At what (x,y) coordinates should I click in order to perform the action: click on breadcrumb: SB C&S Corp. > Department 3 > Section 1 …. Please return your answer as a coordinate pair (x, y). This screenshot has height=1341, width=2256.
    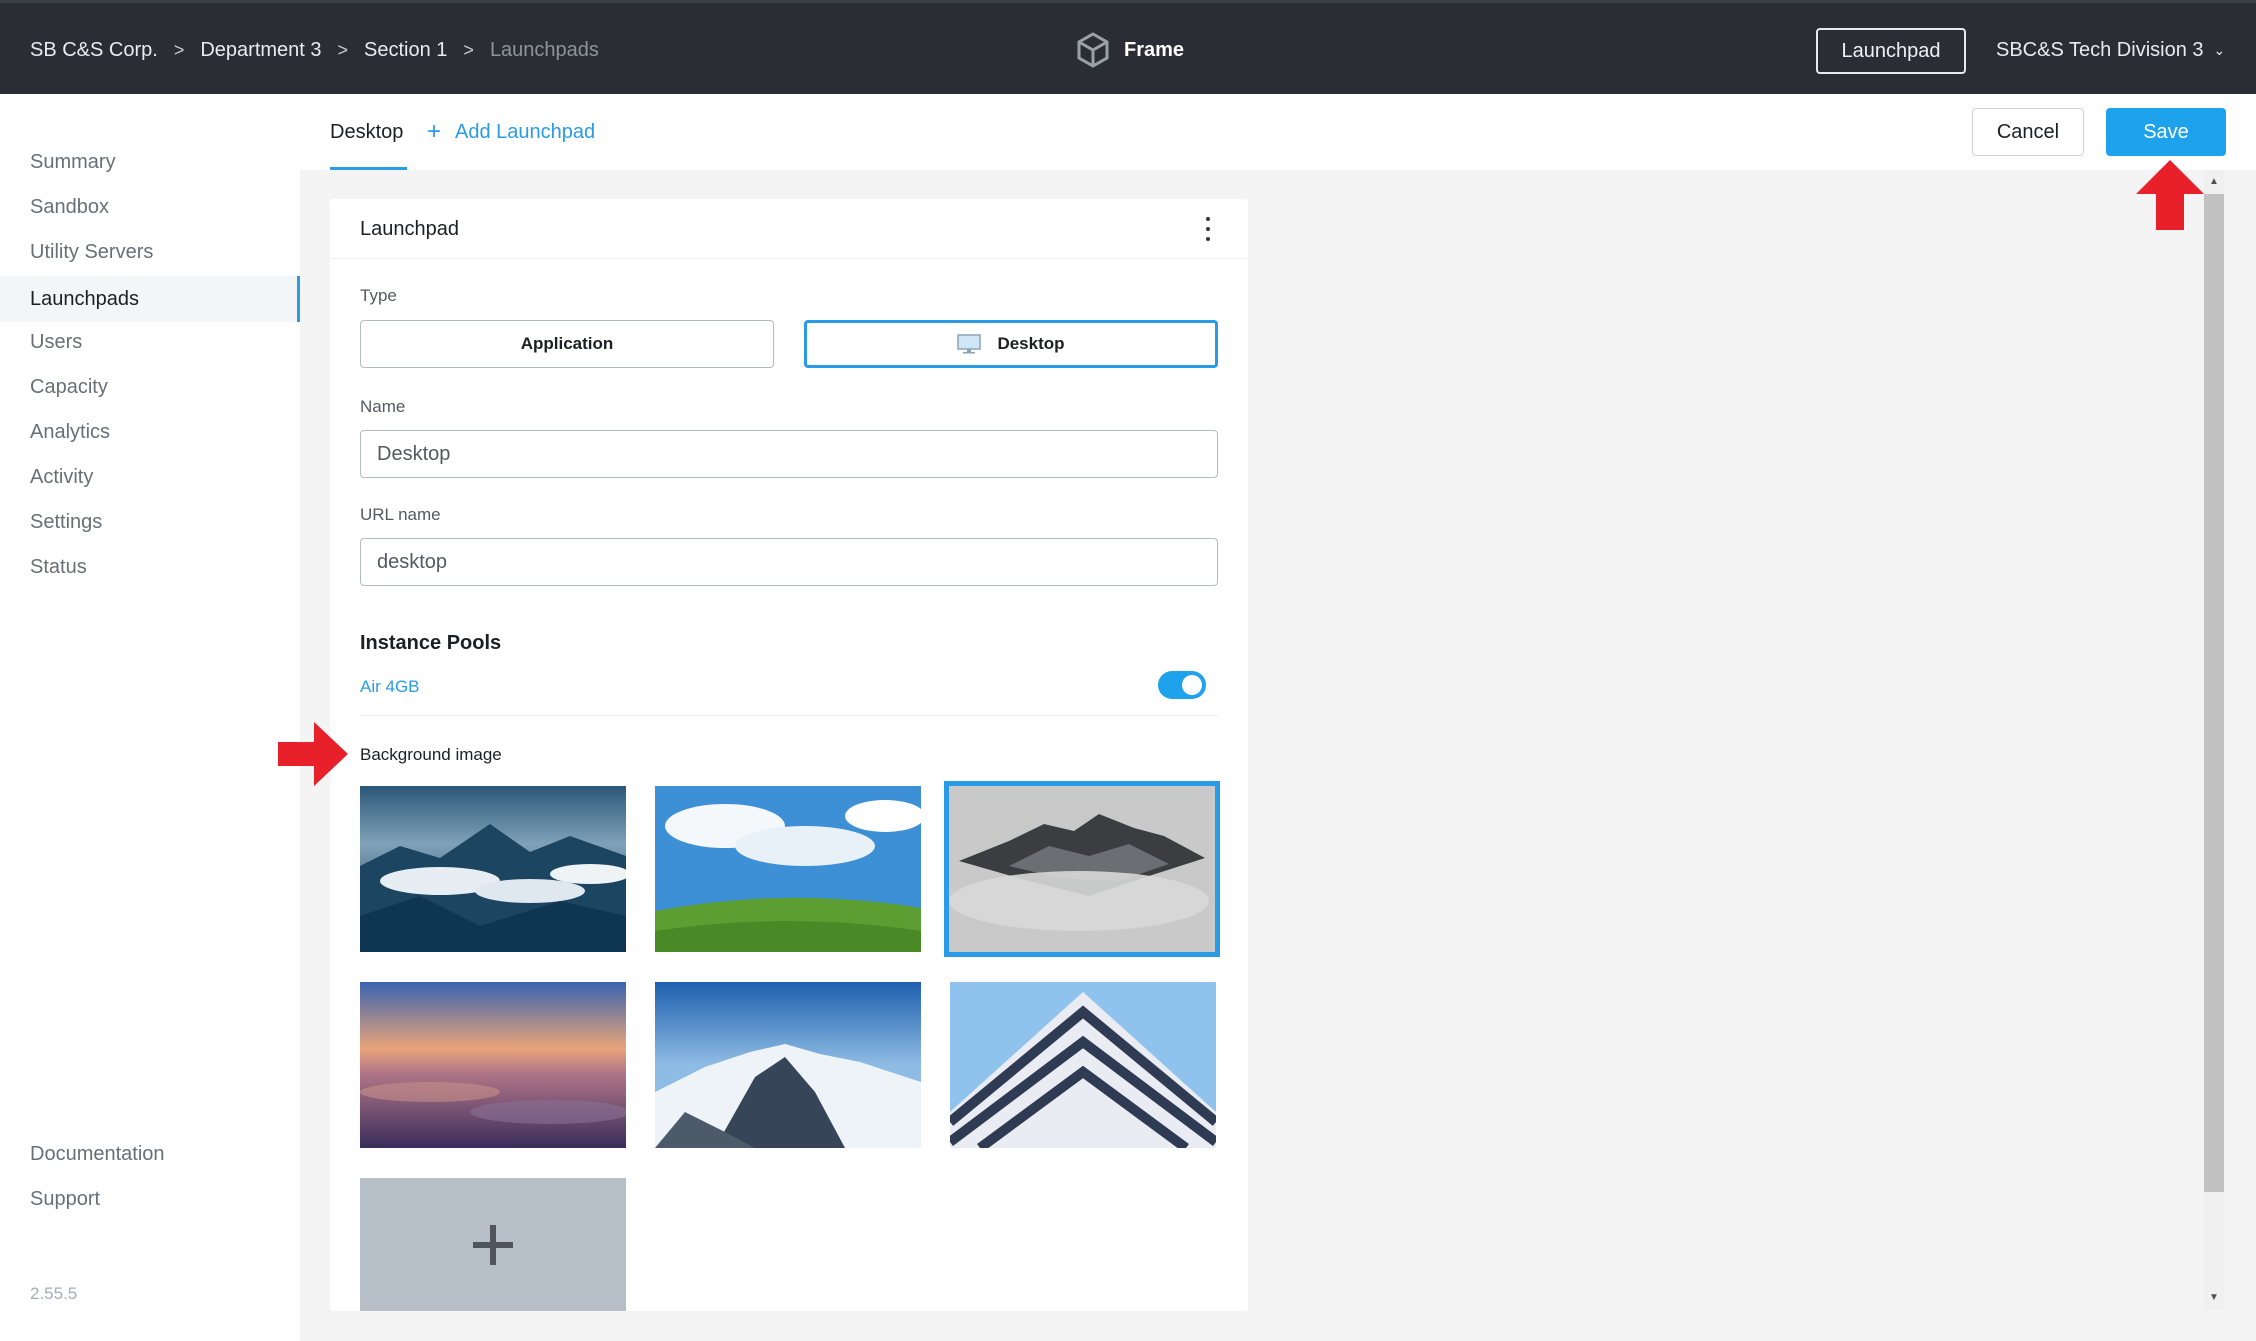
    Looking at the image, I should click on (314, 50).